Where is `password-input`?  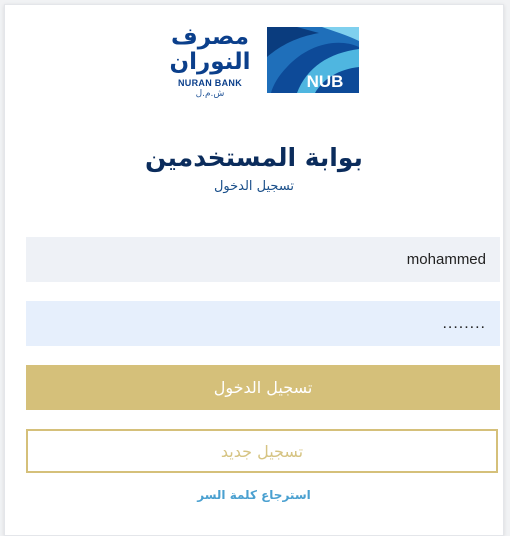 password-input is located at coordinates (263, 323).